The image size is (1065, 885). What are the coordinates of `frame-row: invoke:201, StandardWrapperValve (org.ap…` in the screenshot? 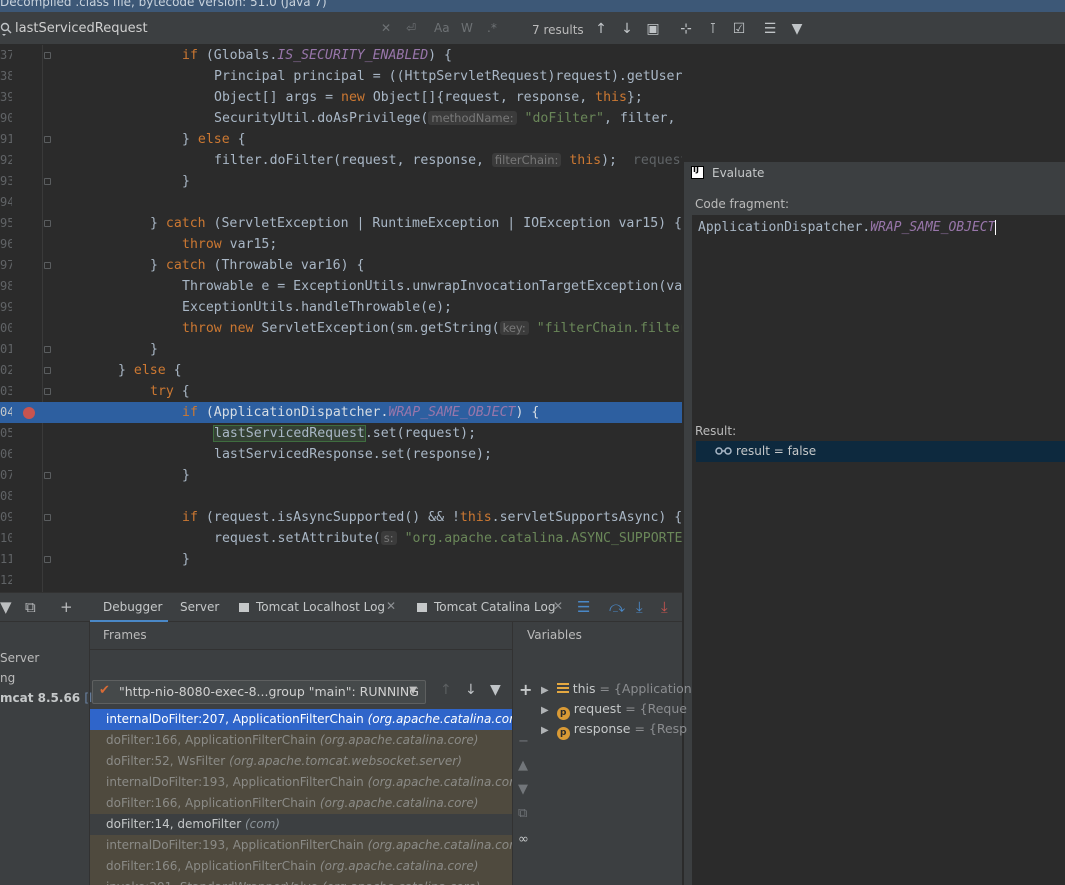 It's located at (301, 881).